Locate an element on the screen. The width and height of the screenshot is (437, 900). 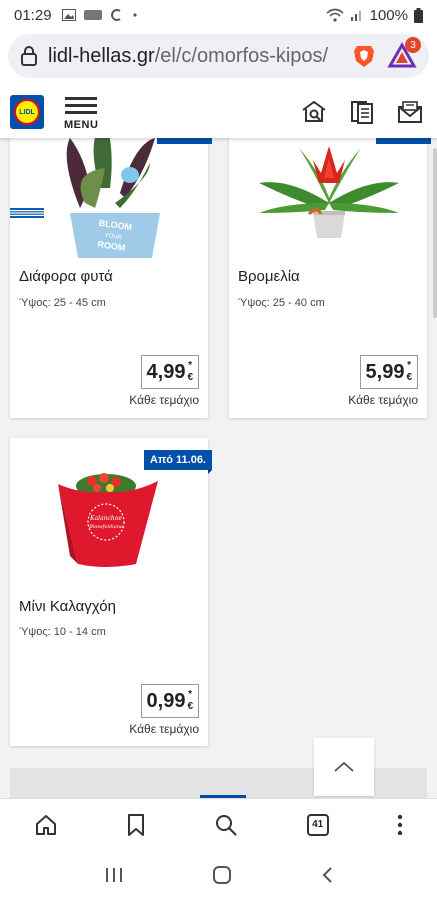
price-value: 4,99 is located at coordinates (166, 371).